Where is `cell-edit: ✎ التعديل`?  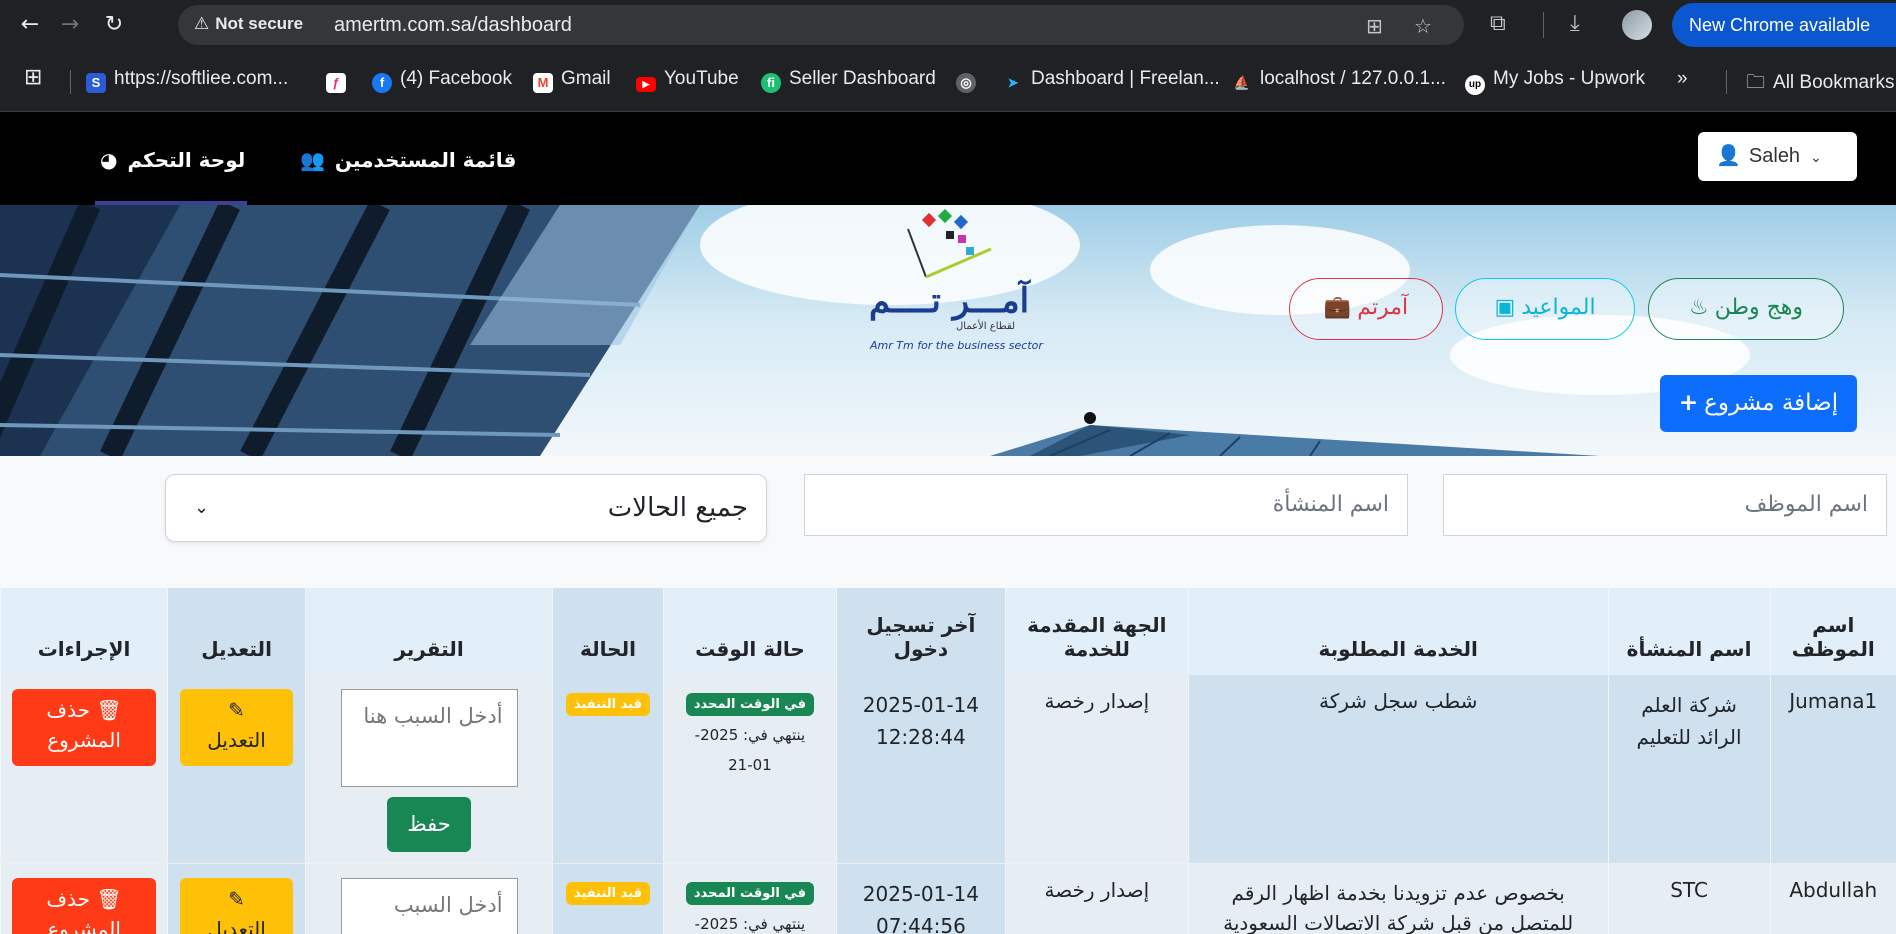
cell-edit: ✎ التعديل is located at coordinates (236, 769).